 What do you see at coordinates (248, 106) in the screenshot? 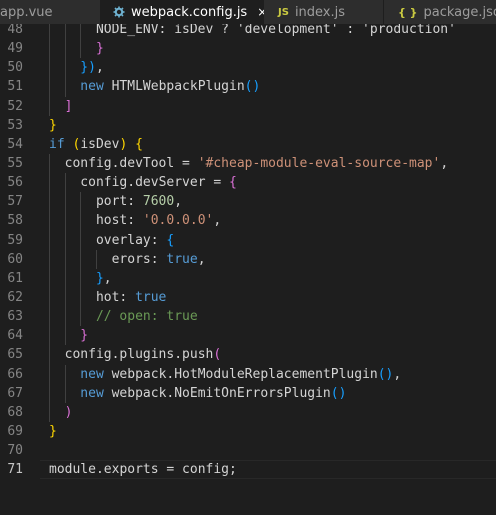
I see `code-line: 52]` at bounding box center [248, 106].